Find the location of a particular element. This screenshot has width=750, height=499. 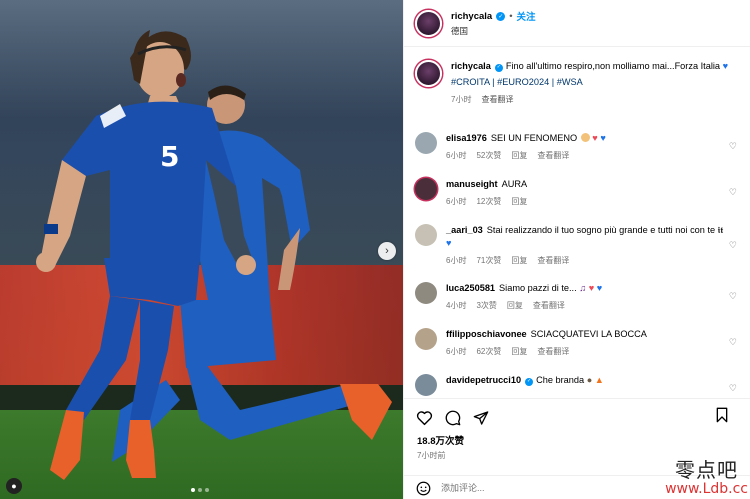

caption-translate-link: 查看翻译 is located at coordinates (497, 99).